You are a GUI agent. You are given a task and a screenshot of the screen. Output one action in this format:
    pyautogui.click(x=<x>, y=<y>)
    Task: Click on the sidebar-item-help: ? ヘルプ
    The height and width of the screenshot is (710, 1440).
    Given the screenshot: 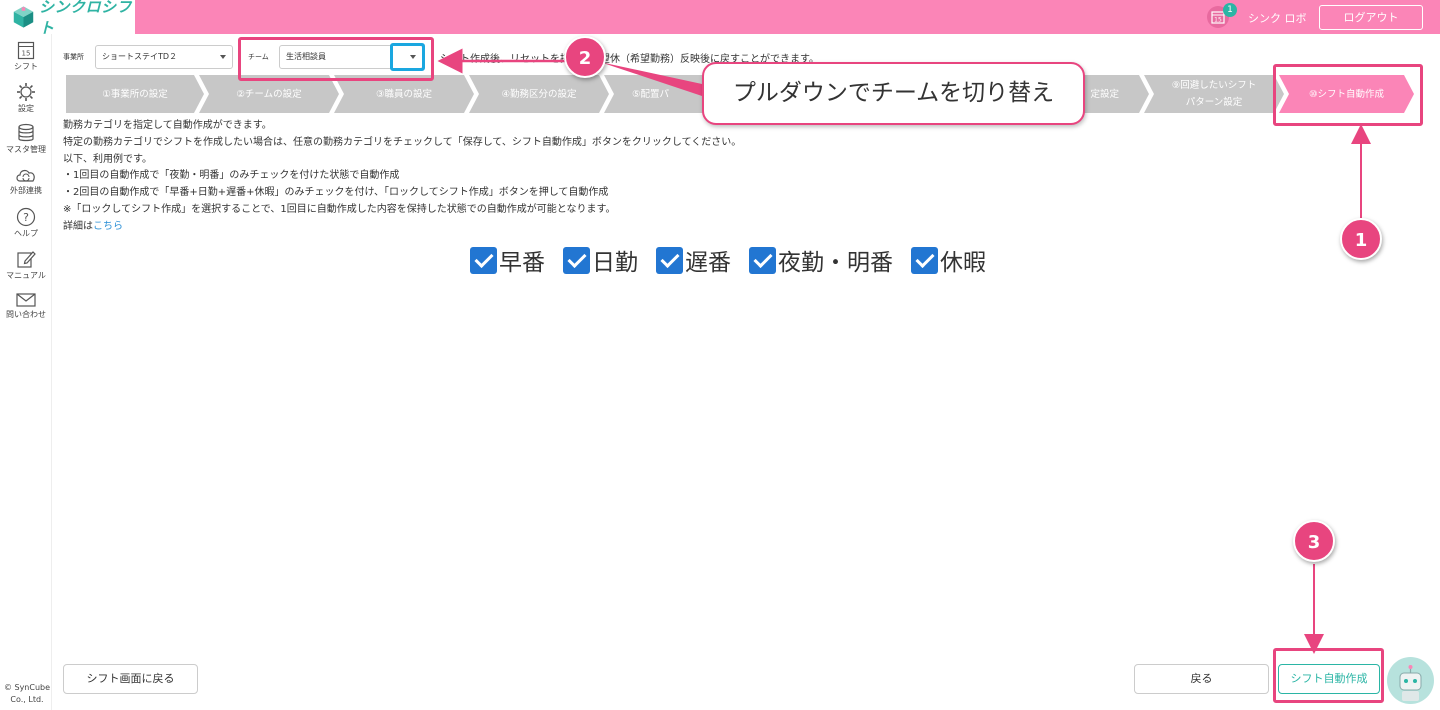 What is the action you would take?
    pyautogui.click(x=26, y=223)
    